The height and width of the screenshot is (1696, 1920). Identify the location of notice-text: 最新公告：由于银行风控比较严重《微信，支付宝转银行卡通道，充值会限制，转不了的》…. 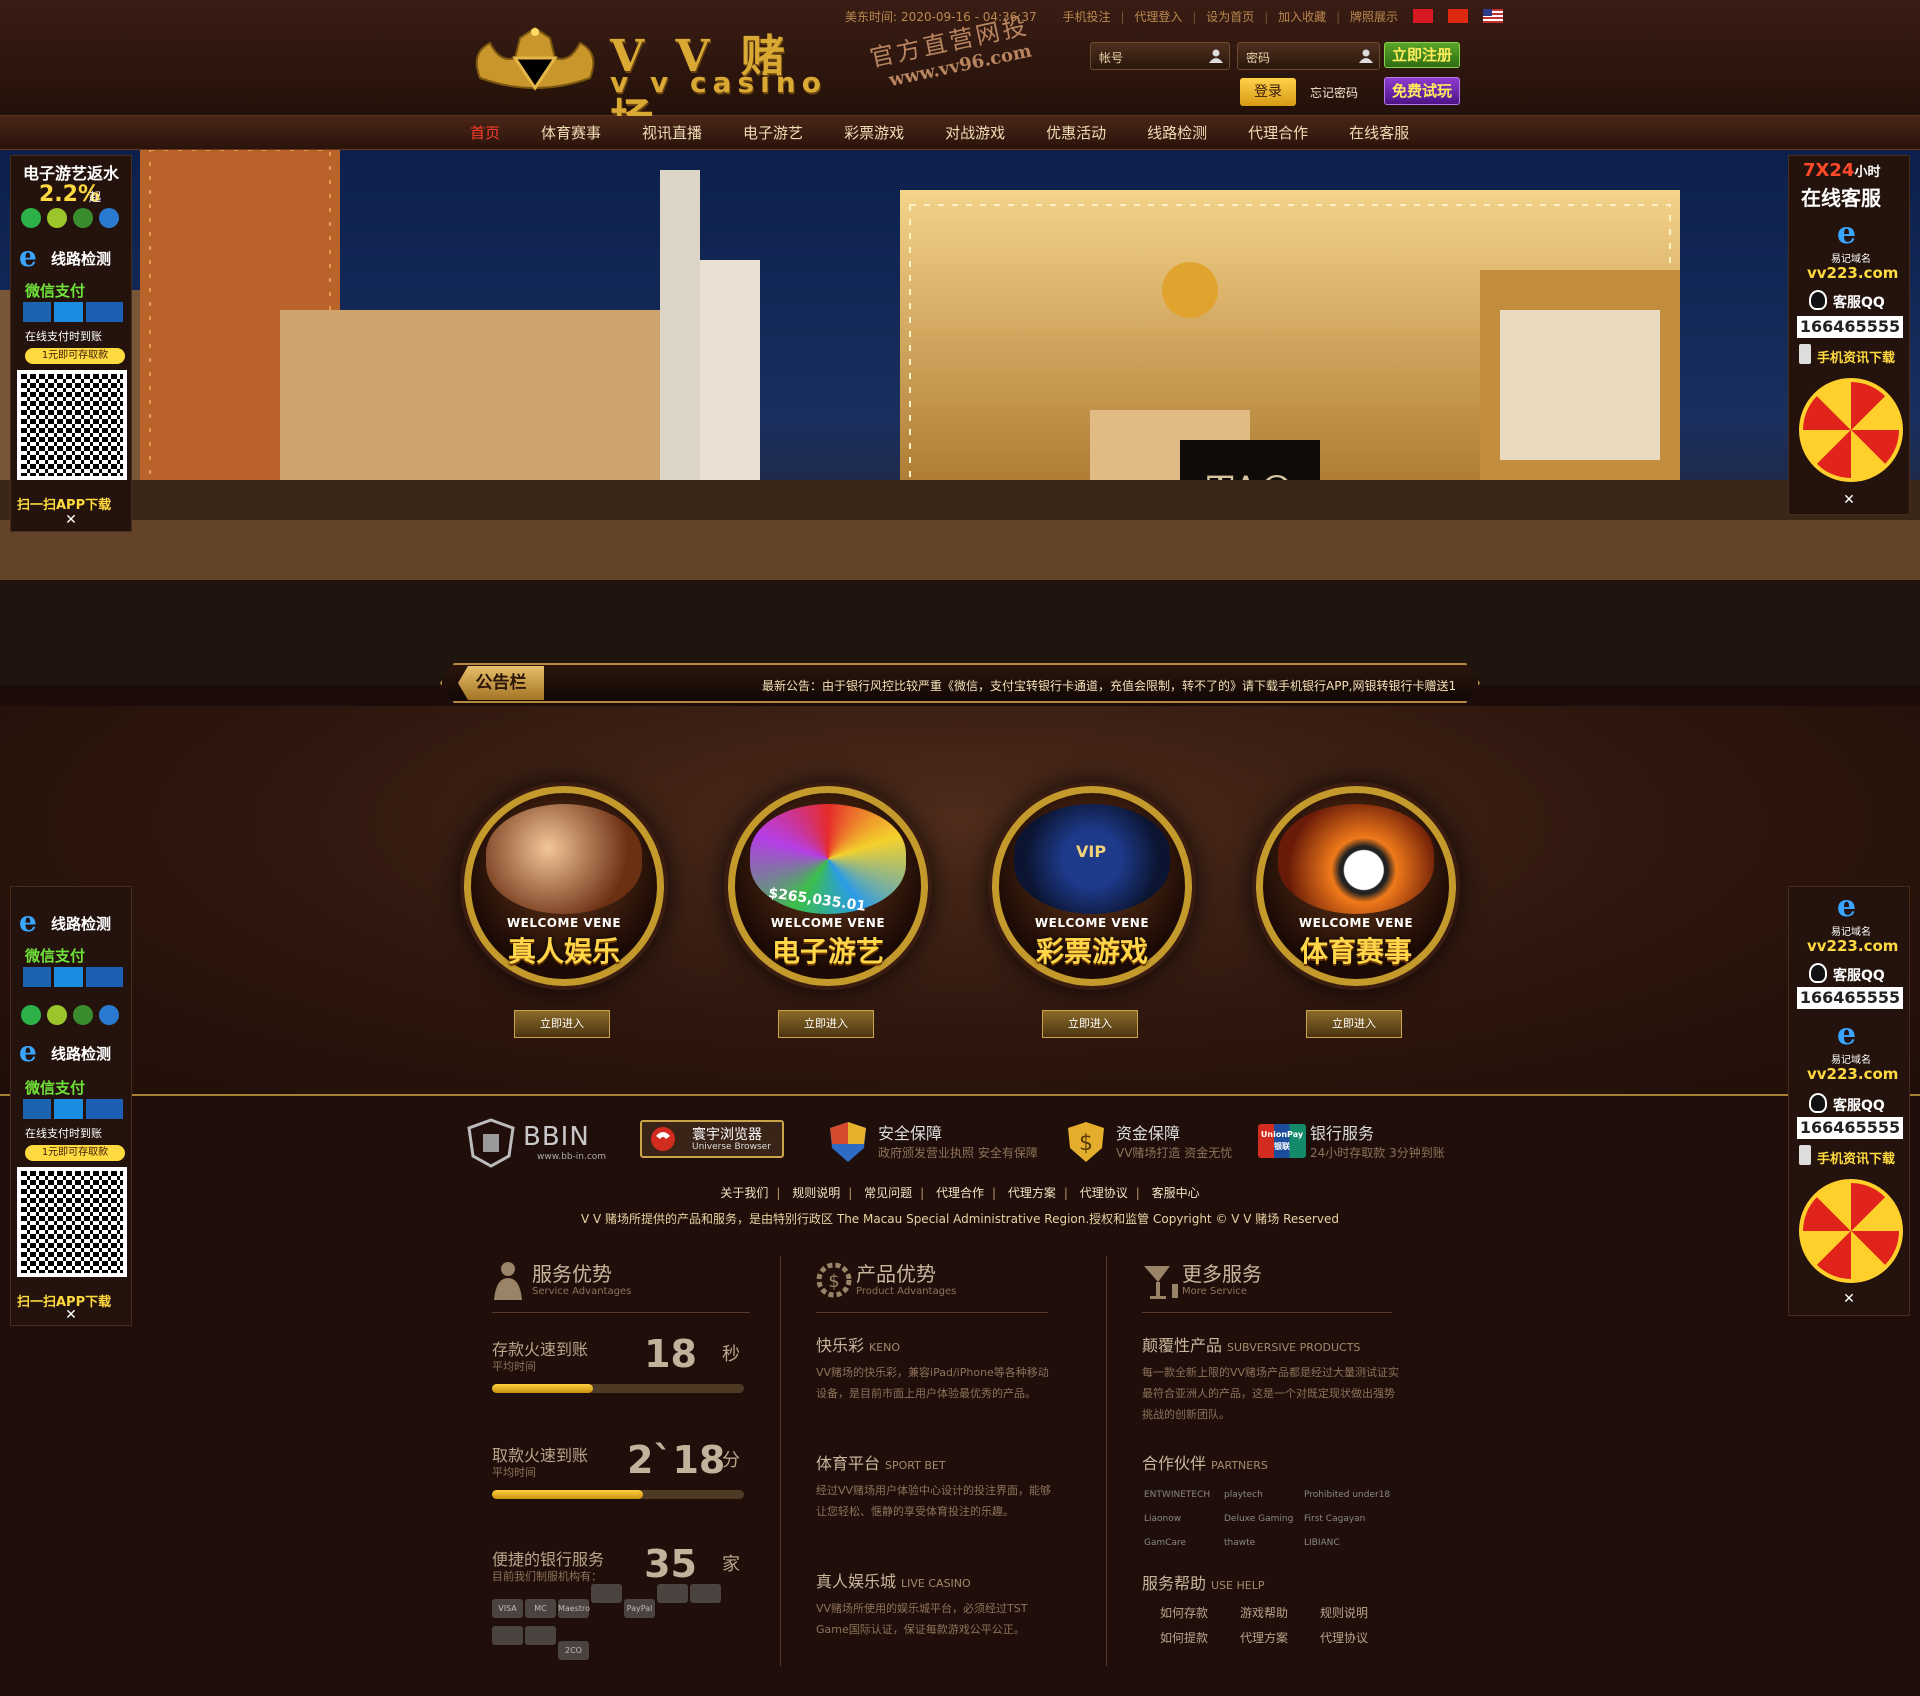
(1109, 685).